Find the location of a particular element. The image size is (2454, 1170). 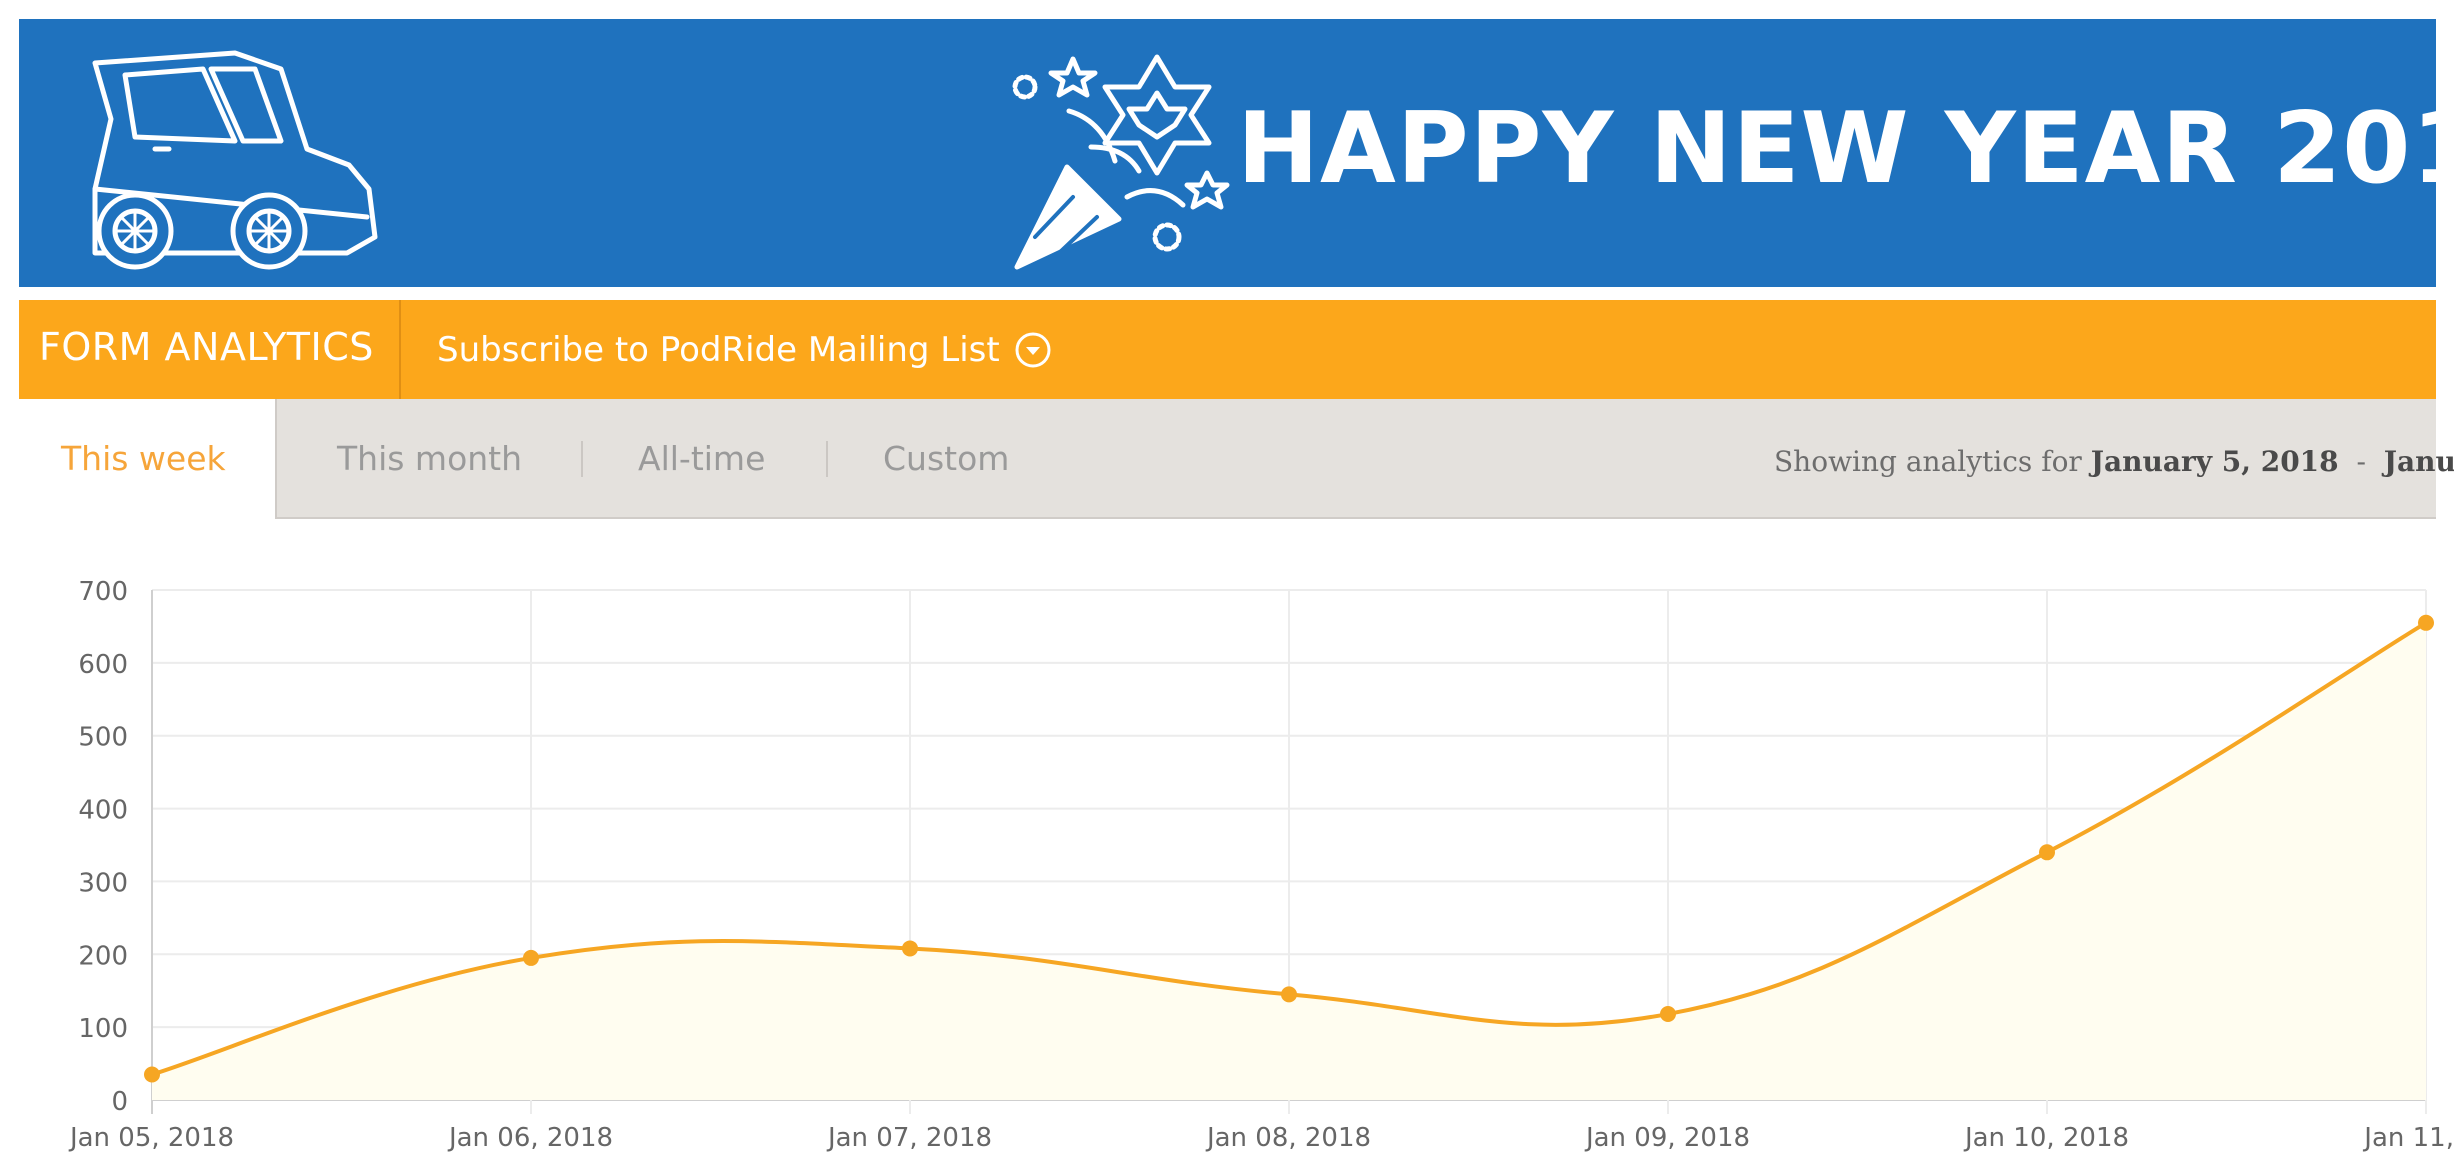

x-tick-label: Jan 06, 2018 is located at coordinates (530, 1138).